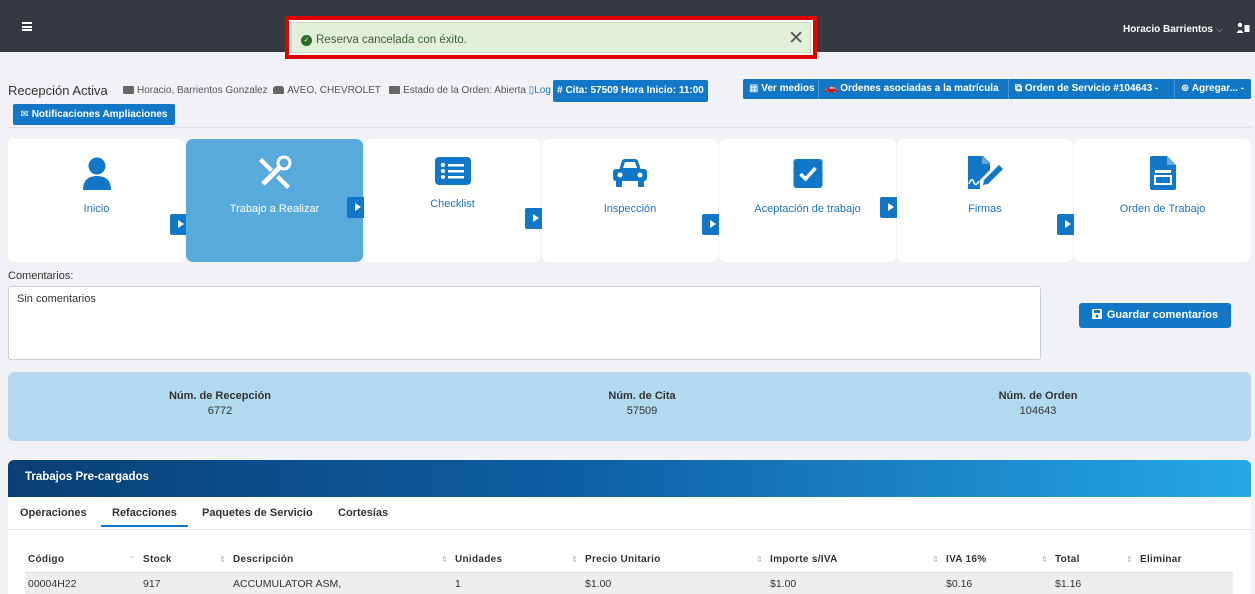  Describe the element at coordinates (629, 127) in the screenshot. I see `divider` at that location.